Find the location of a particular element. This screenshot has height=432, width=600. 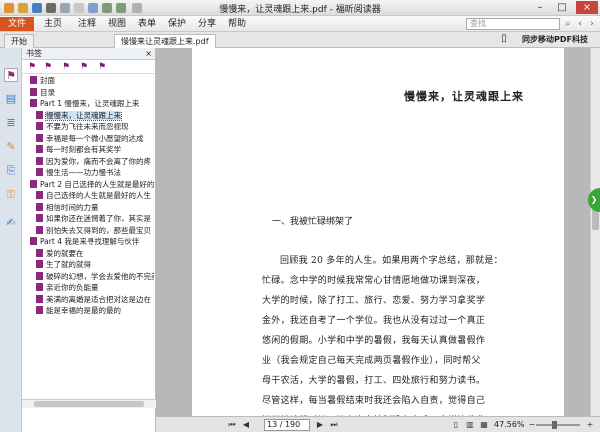

bookmark-label: 爱的就要在 is located at coordinates (65, 253).